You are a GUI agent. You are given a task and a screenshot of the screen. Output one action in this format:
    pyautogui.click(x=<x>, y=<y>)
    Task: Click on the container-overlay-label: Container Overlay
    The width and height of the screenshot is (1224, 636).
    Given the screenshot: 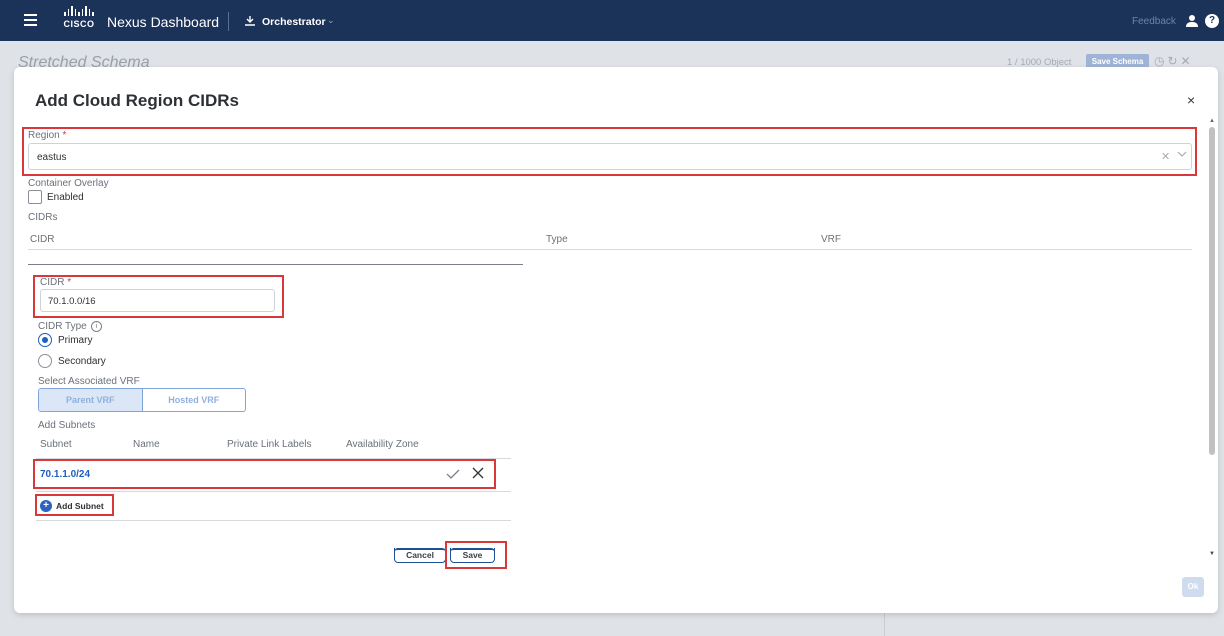 What is the action you would take?
    pyautogui.click(x=68, y=183)
    